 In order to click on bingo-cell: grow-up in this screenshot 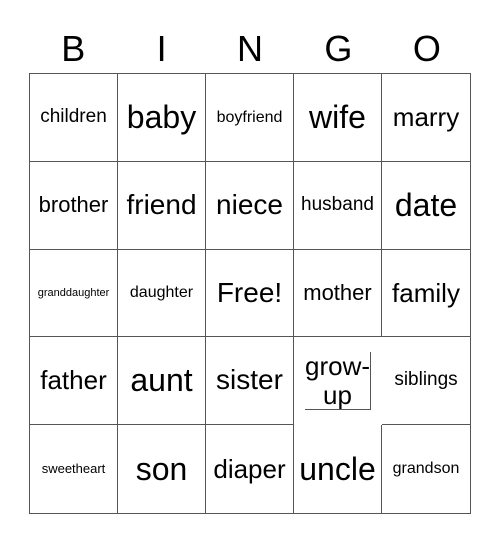, I will do `click(337, 381)`.